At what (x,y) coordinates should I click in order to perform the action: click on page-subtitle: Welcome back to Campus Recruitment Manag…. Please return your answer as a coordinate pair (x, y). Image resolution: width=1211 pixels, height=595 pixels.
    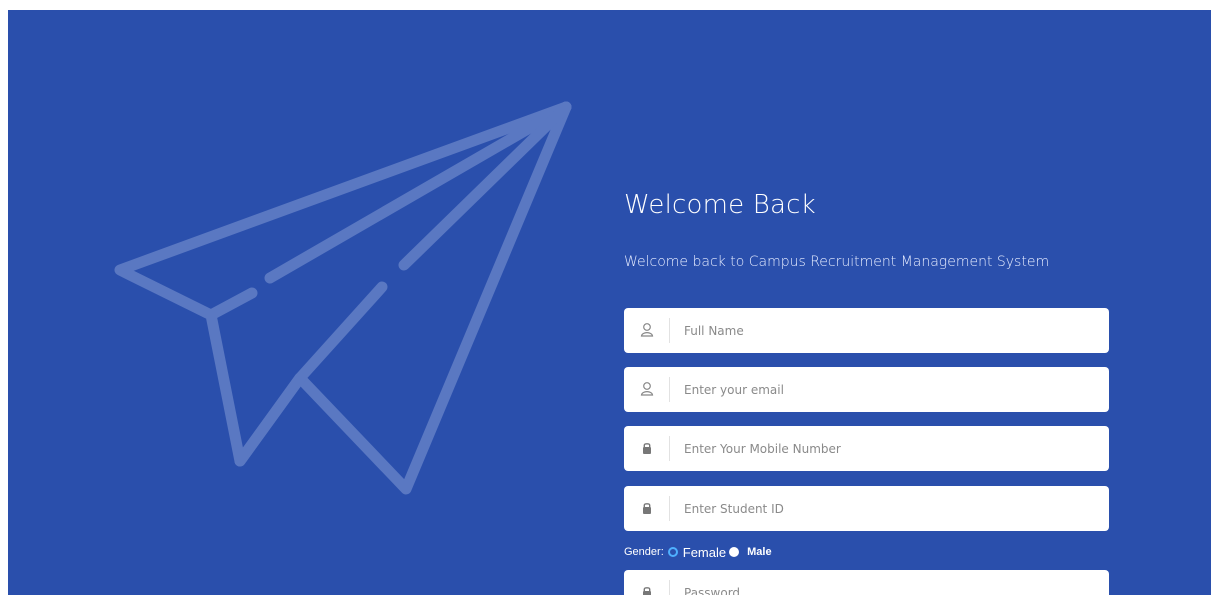
    Looking at the image, I should click on (837, 262).